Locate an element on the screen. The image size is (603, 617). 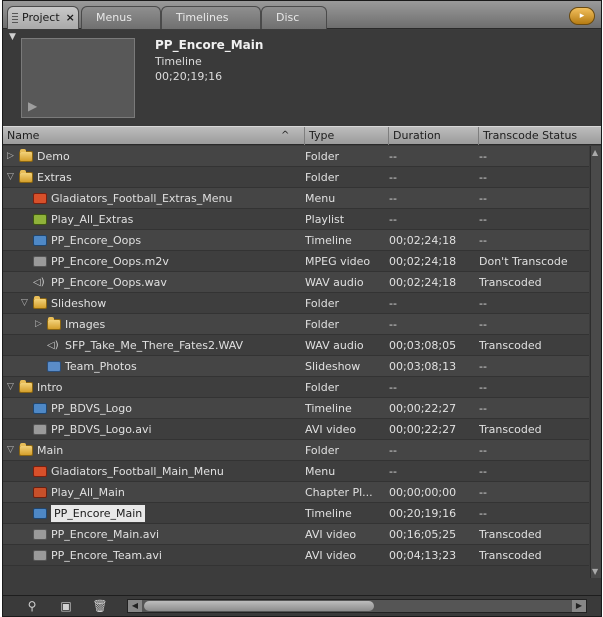
header-status-label: Transcode Status is located at coordinates (530, 135).